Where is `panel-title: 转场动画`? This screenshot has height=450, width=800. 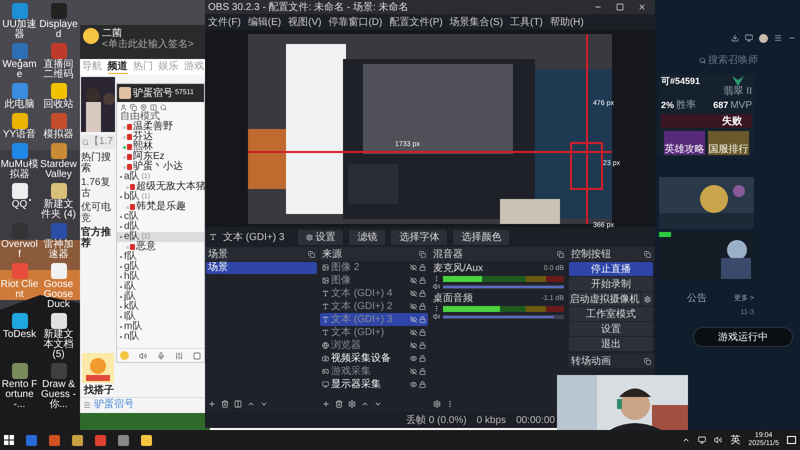 panel-title: 转场动画 is located at coordinates (591, 361).